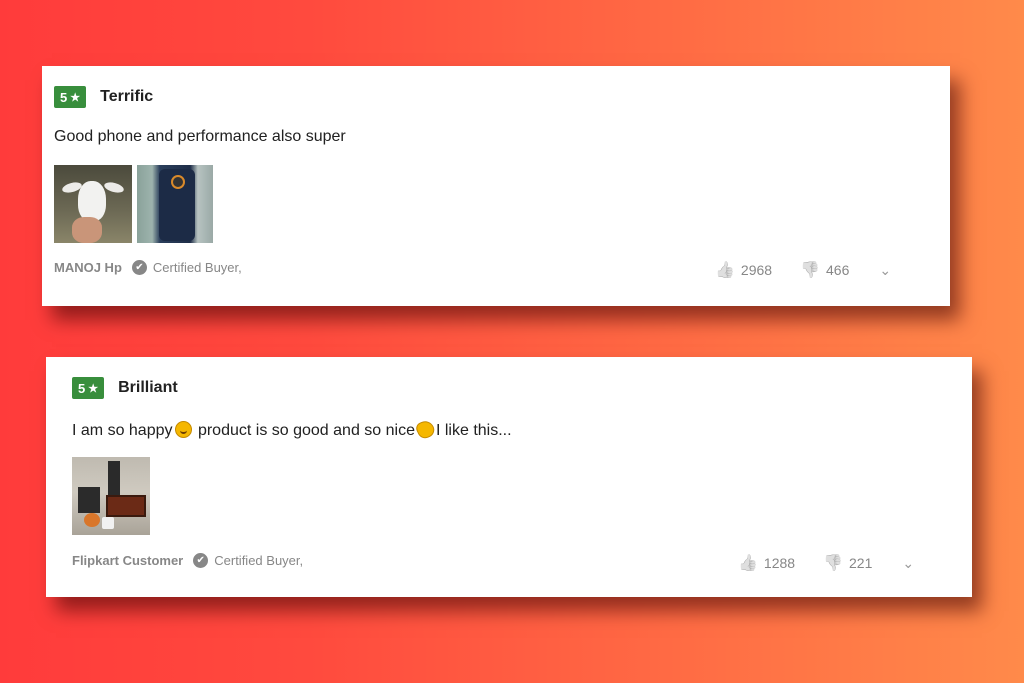  I want to click on review-header: 5 ★ Brilliant, so click(125, 388).